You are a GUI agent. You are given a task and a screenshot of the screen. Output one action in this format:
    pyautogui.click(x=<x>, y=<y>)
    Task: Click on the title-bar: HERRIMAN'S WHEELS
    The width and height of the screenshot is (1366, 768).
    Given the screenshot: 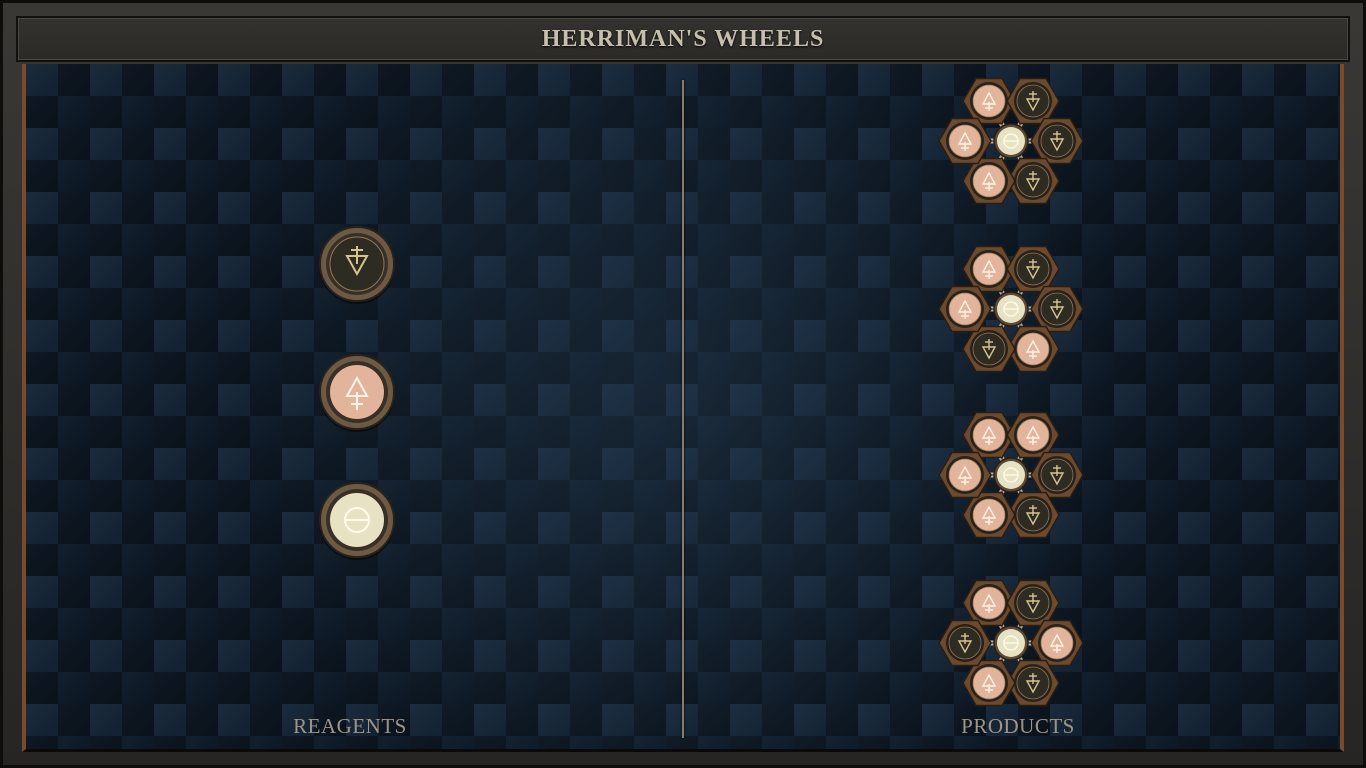 What is the action you would take?
    pyautogui.click(x=683, y=39)
    